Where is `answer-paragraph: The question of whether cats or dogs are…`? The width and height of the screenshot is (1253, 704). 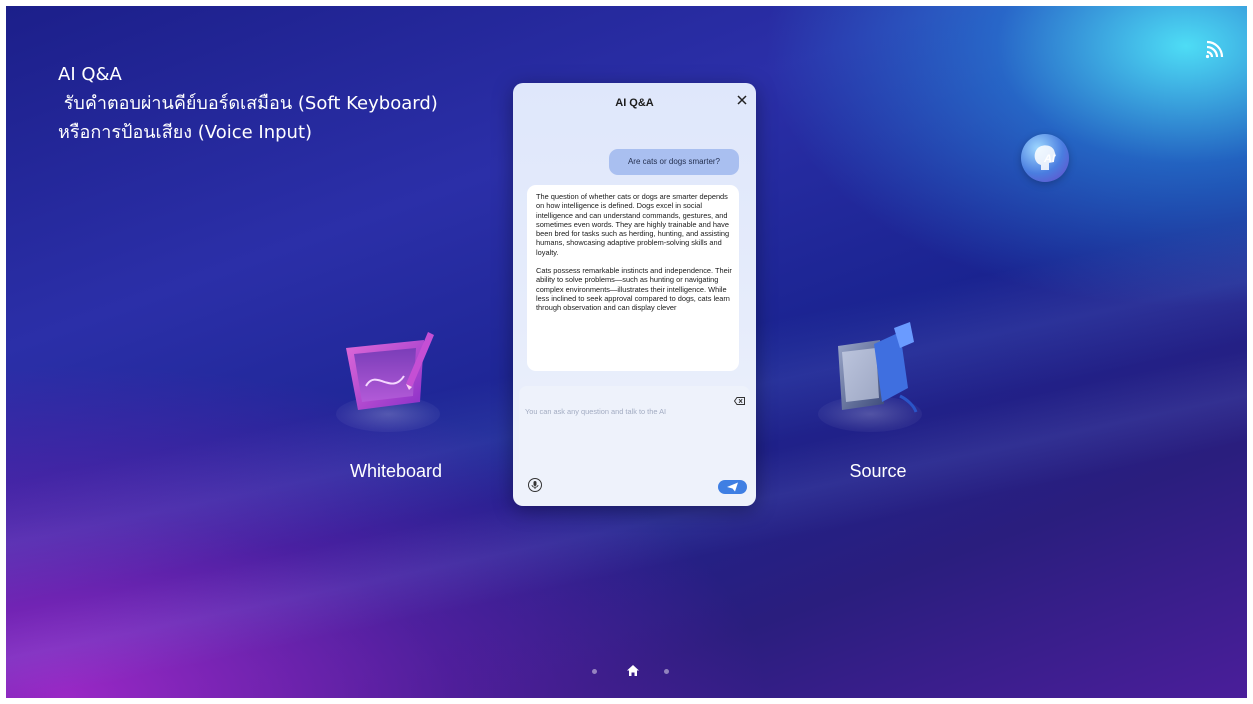
answer-paragraph: The question of whether cats or dogs are… is located at coordinates (633, 224).